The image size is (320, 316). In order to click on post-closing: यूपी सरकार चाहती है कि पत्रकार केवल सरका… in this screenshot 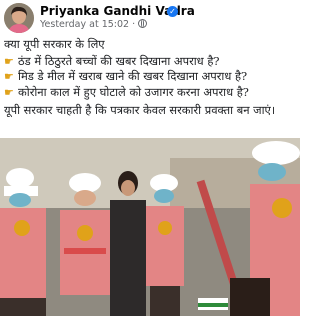, I will do `click(140, 110)`.